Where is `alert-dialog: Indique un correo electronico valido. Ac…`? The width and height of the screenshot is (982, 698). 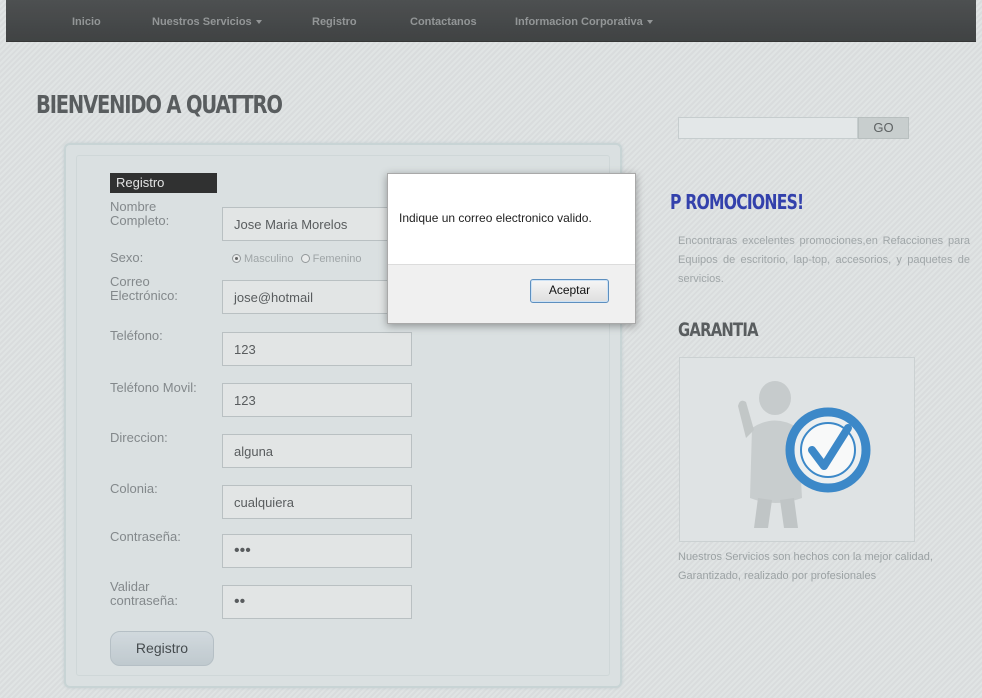
alert-dialog: Indique un correo electronico valido. Ac… is located at coordinates (511, 248).